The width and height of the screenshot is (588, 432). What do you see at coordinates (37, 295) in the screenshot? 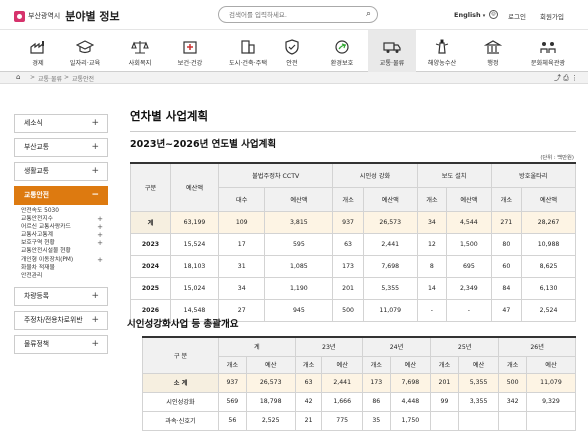
I see `sidebar-item-label: 차량등록` at bounding box center [37, 295].